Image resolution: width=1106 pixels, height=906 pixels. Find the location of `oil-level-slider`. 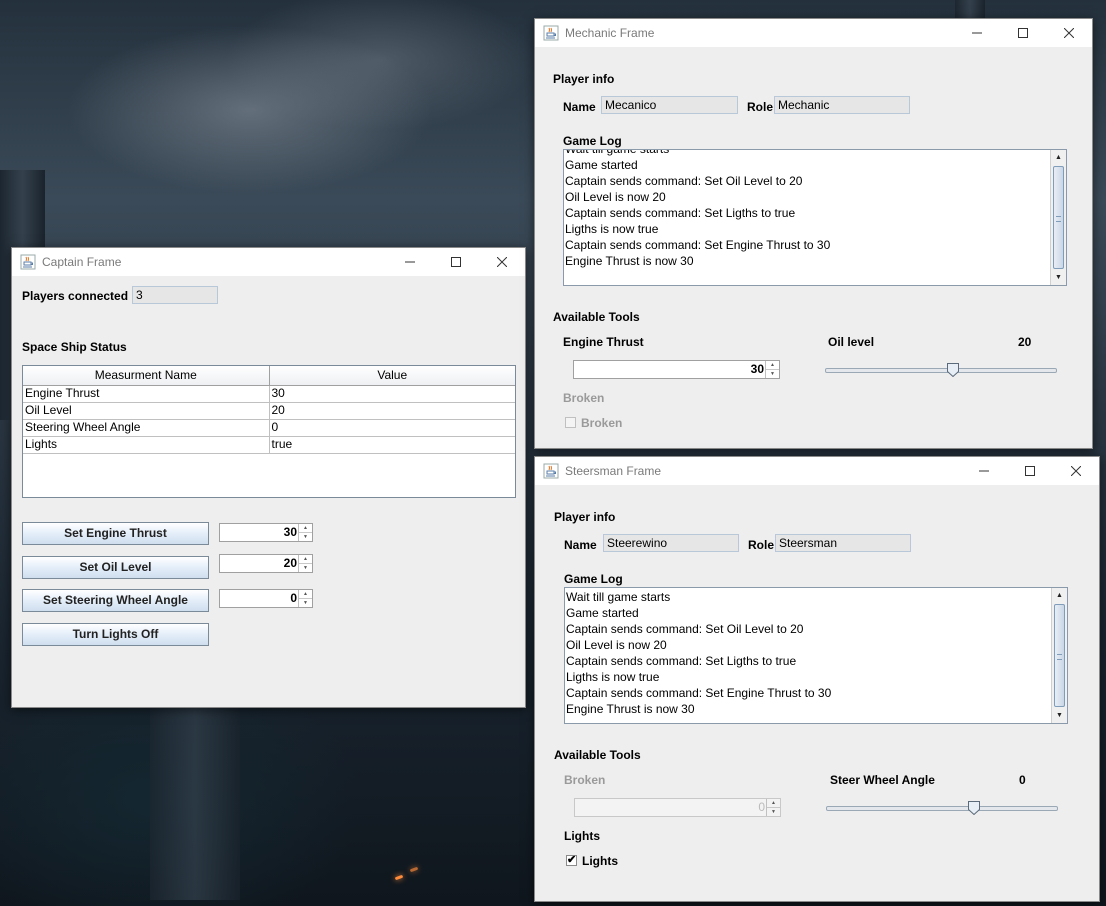

oil-level-slider is located at coordinates (941, 371).